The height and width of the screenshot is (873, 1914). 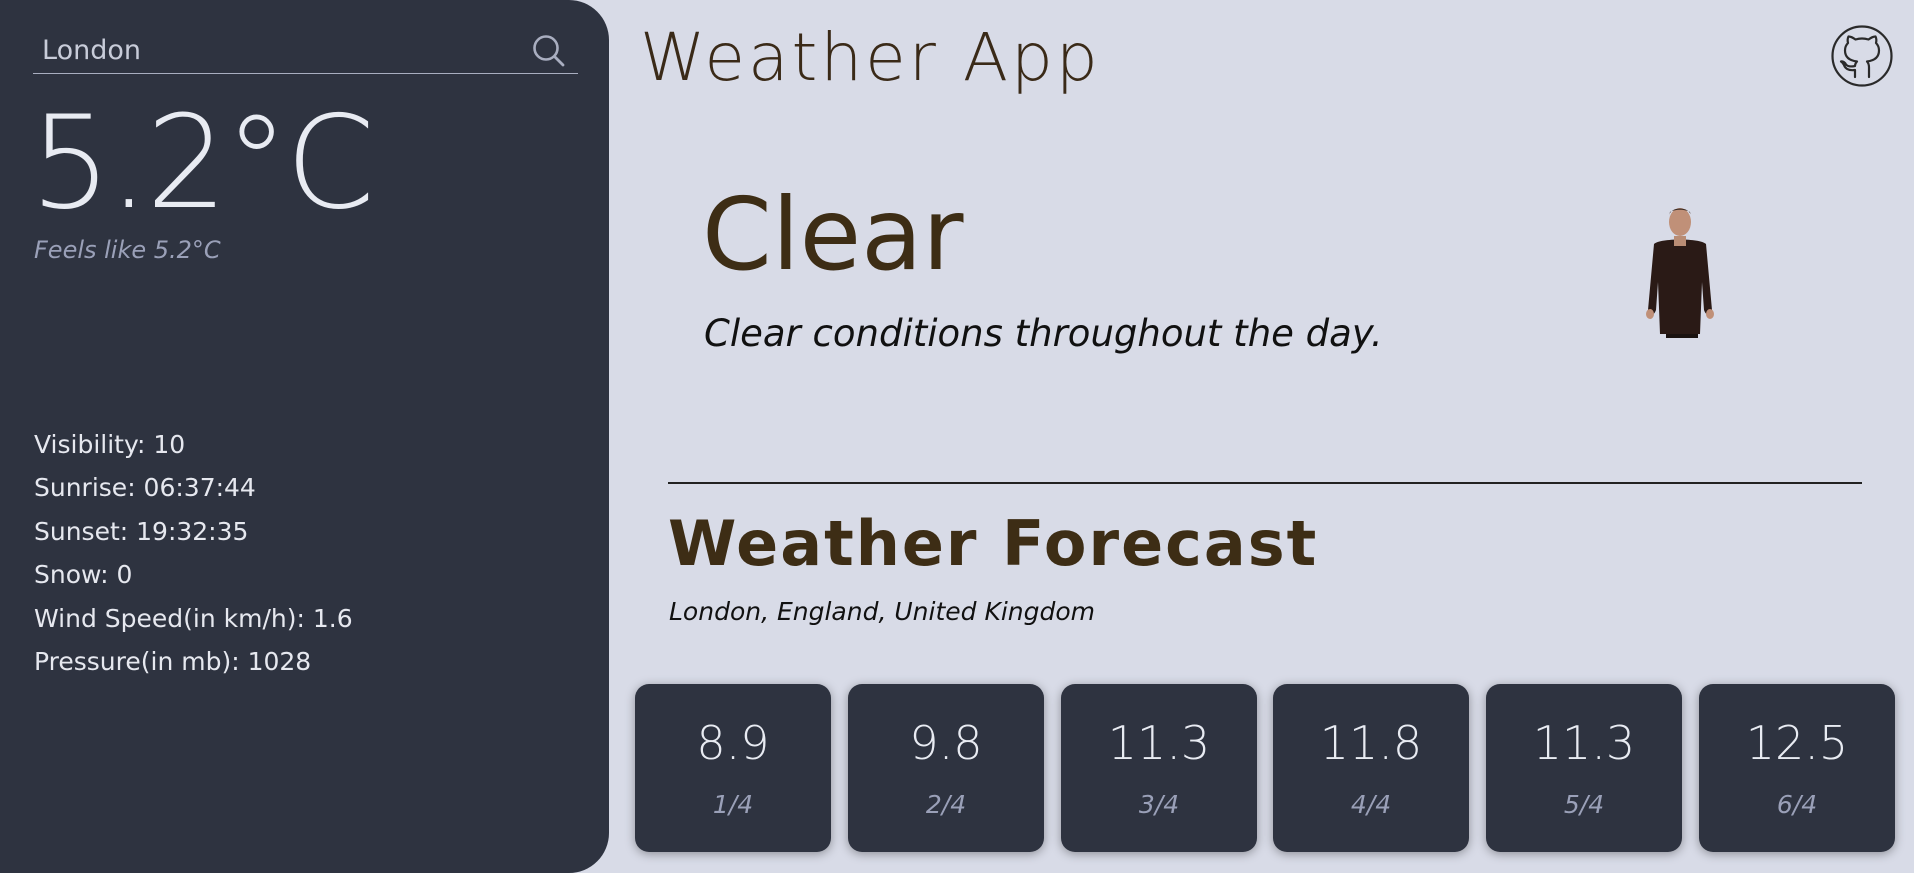 I want to click on search-bar, so click(x=305, y=51).